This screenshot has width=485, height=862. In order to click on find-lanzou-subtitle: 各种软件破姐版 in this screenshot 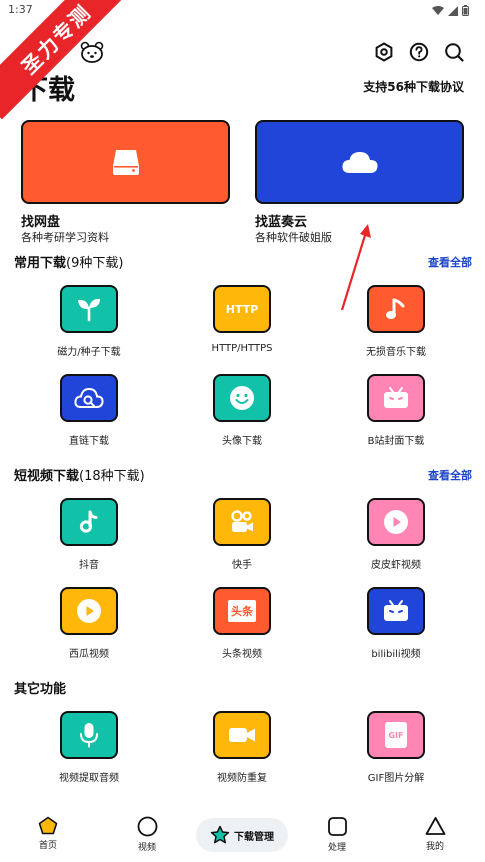, I will do `click(293, 237)`.